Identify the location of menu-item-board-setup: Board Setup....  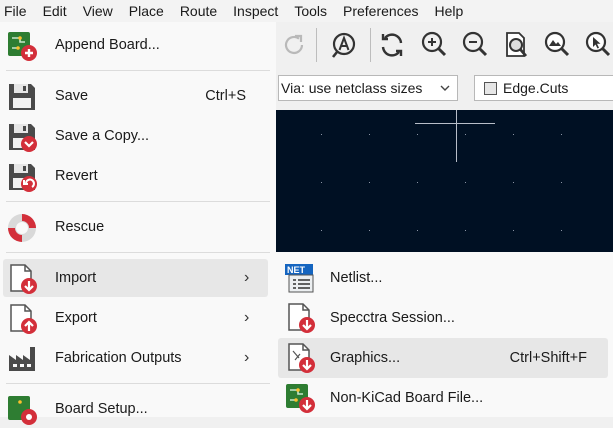
(138, 409).